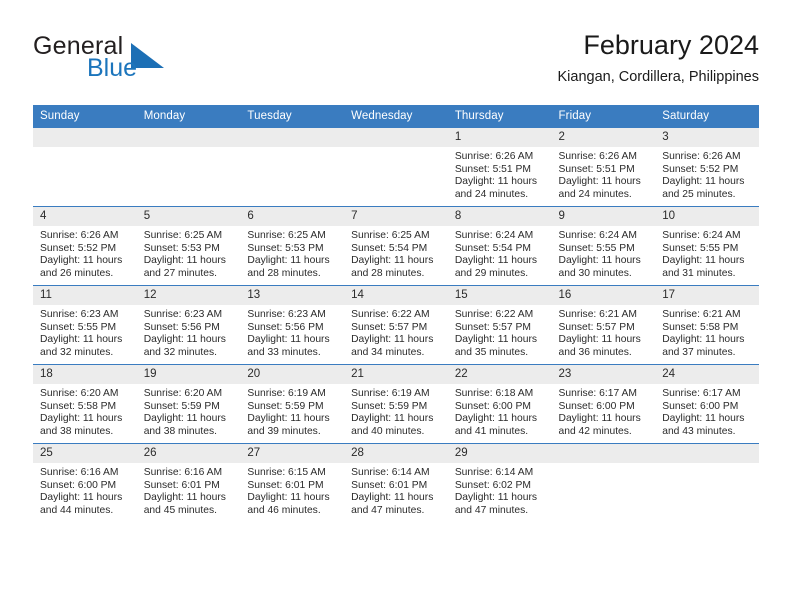  Describe the element at coordinates (599, 425) in the screenshot. I see `daylight-text: Daylight: 11 hours and 42 minutes.` at that location.